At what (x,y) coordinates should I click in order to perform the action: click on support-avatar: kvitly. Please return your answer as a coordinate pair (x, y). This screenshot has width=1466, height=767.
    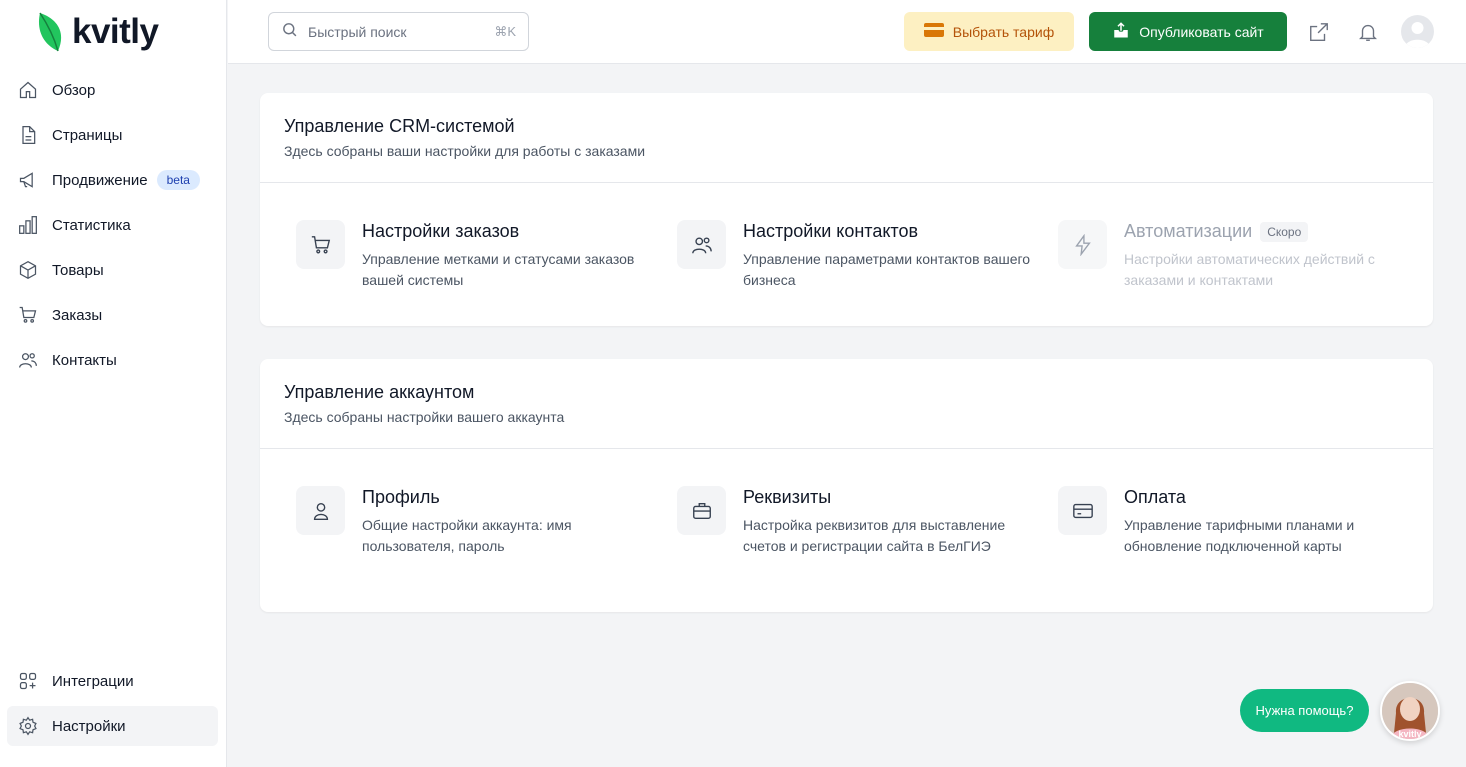
    Looking at the image, I should click on (1410, 711).